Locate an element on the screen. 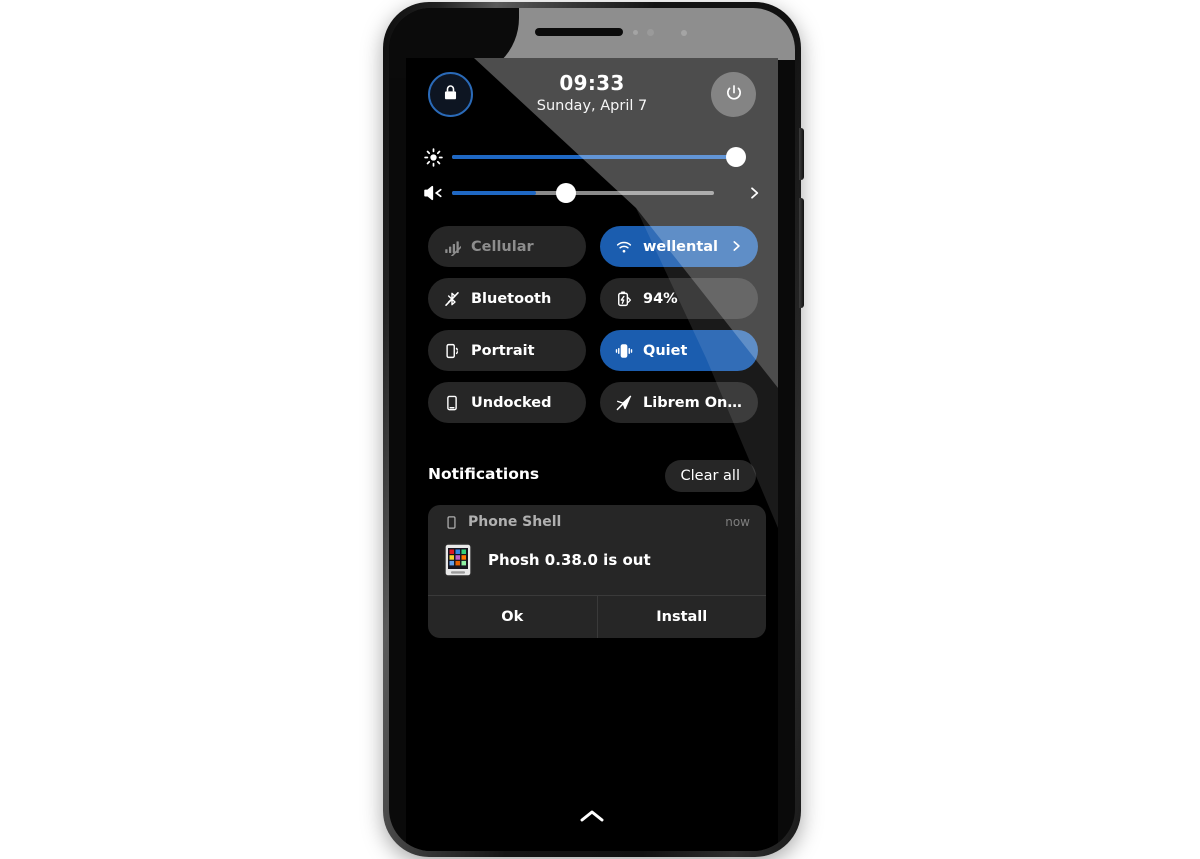 Image resolution: width=1200 pixels, height=859 pixels. toggle-label: wellental is located at coordinates (681, 246).